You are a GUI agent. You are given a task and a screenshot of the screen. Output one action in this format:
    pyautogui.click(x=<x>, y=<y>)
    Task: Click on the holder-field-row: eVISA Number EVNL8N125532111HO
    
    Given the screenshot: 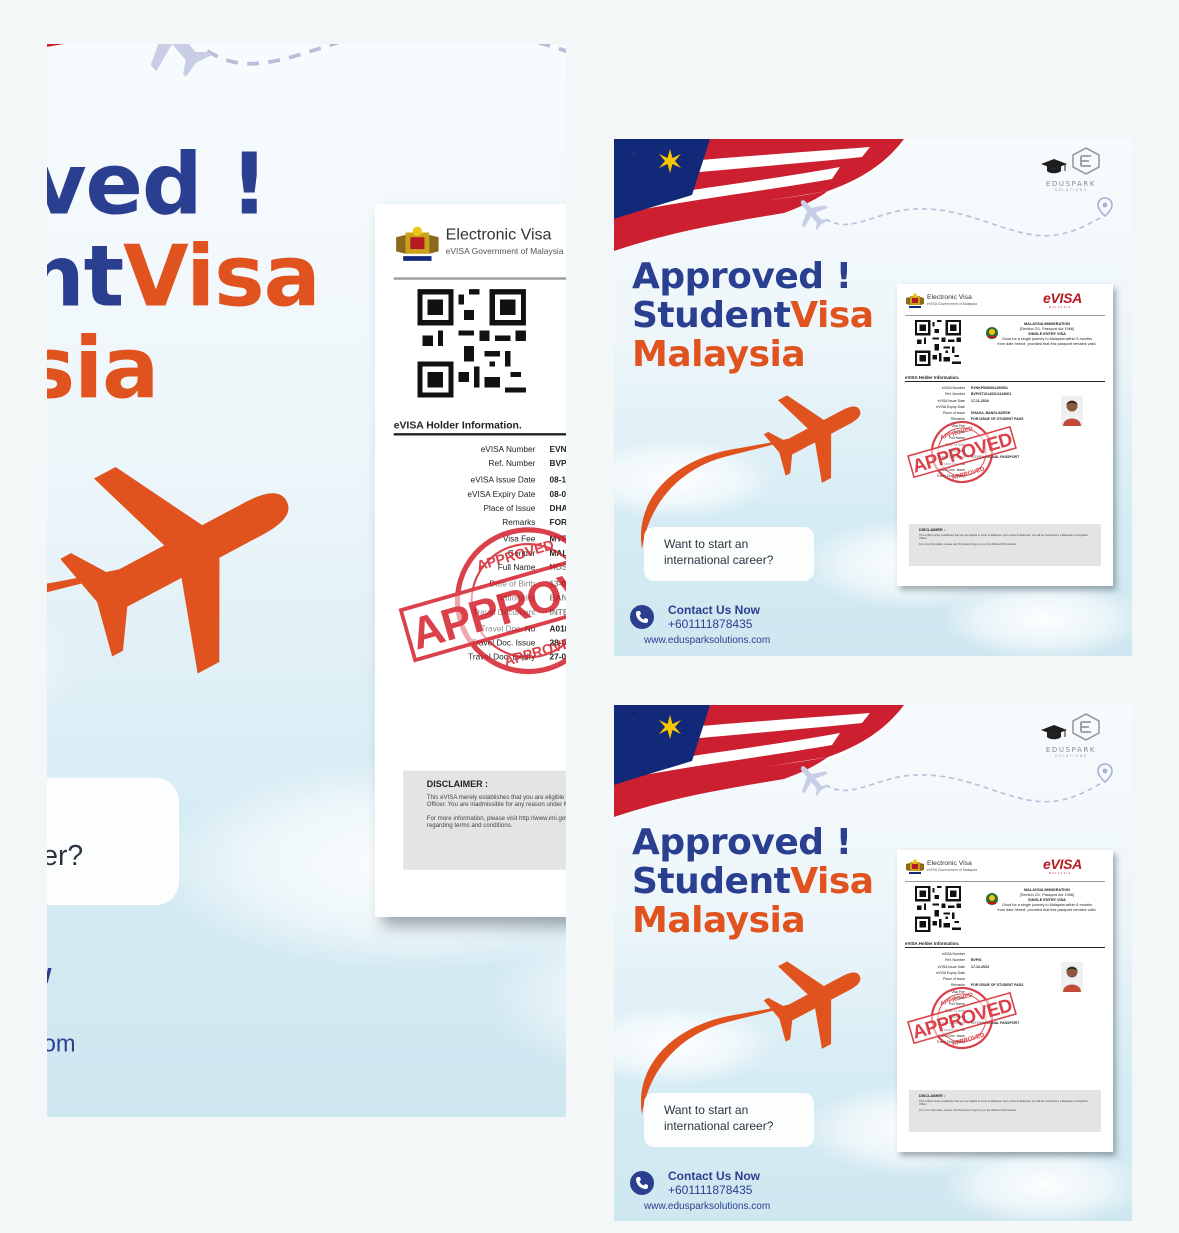 What is the action you would take?
    pyautogui.click(x=480, y=452)
    